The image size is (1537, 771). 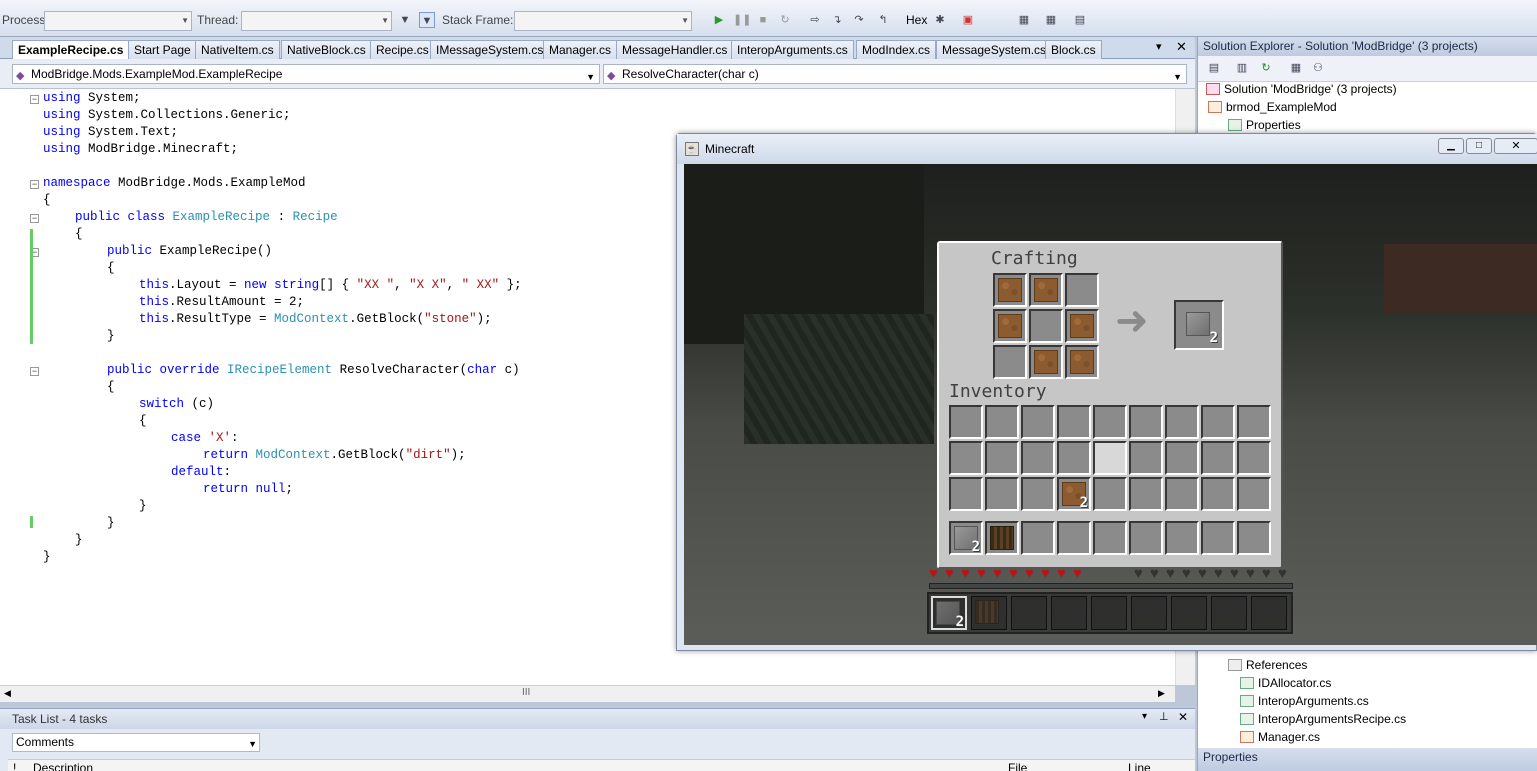 What do you see at coordinates (1272, 107) in the screenshot?
I see `tree-item-project: brmod_ExampleMod` at bounding box center [1272, 107].